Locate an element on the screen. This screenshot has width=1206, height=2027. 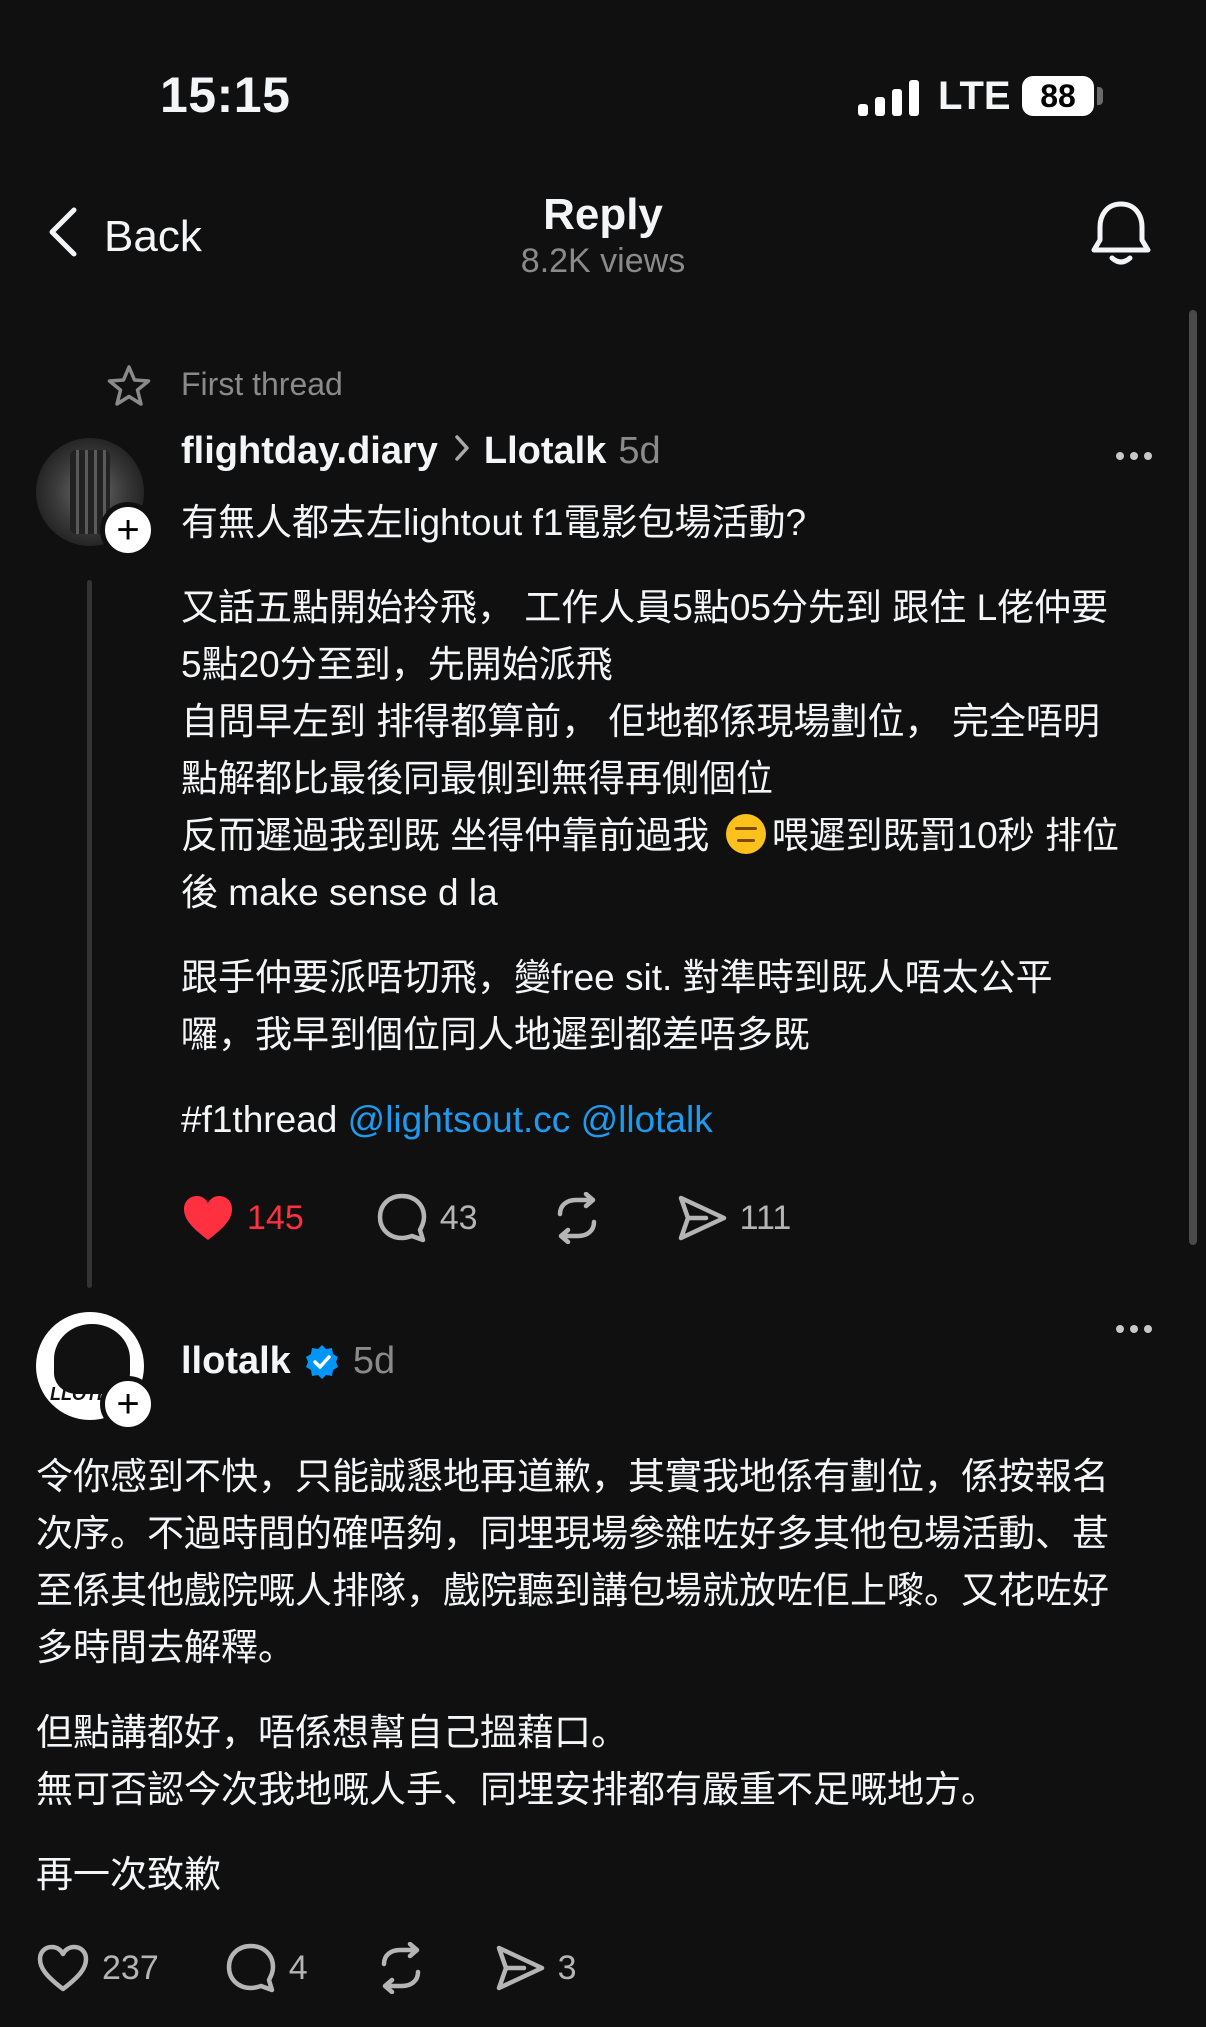
mention-link: @lightsout.cc is located at coordinates (459, 1119).